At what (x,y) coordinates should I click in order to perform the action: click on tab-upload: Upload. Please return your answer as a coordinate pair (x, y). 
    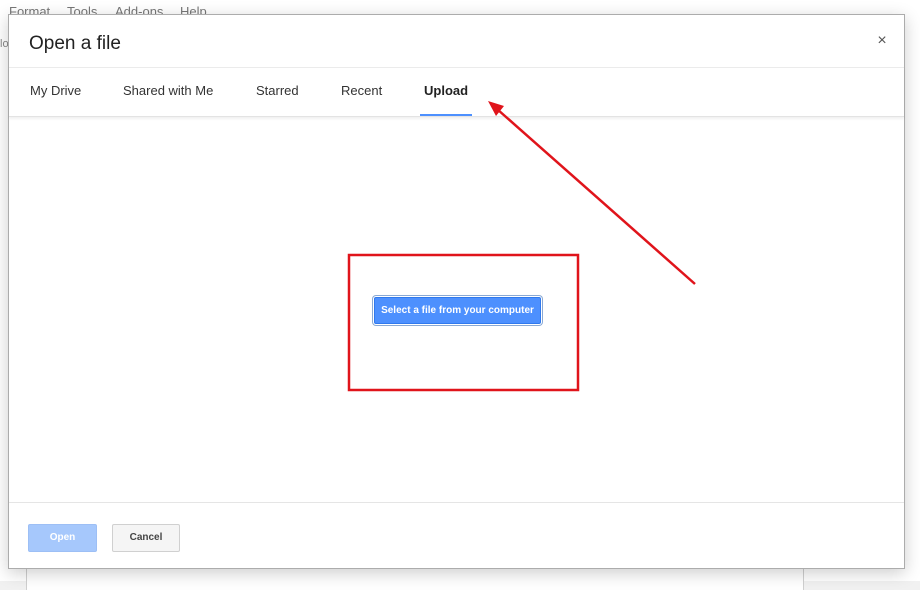
    Looking at the image, I should click on (446, 92).